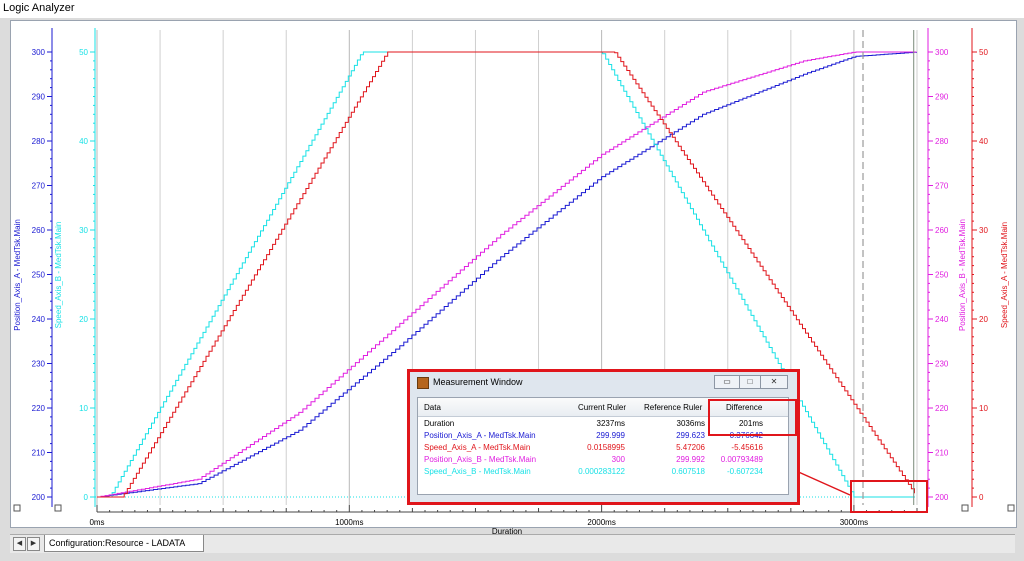  I want to click on cell-reference: 299.992, so click(690, 459).